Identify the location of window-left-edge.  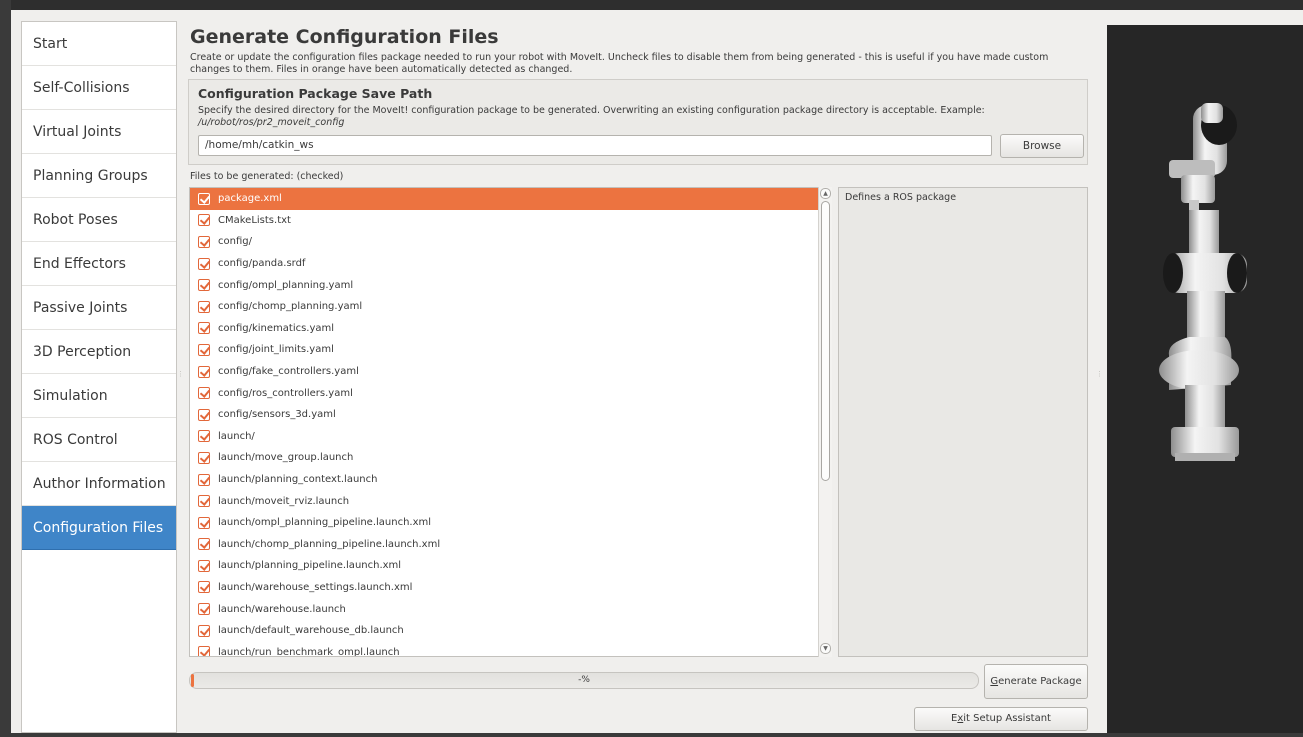
(5, 368).